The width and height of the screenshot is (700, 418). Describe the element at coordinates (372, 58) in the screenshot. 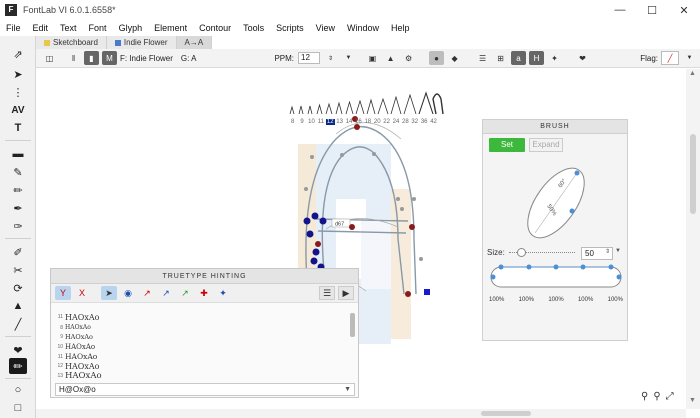

I see `hinting-preview-icon: ▣` at that location.